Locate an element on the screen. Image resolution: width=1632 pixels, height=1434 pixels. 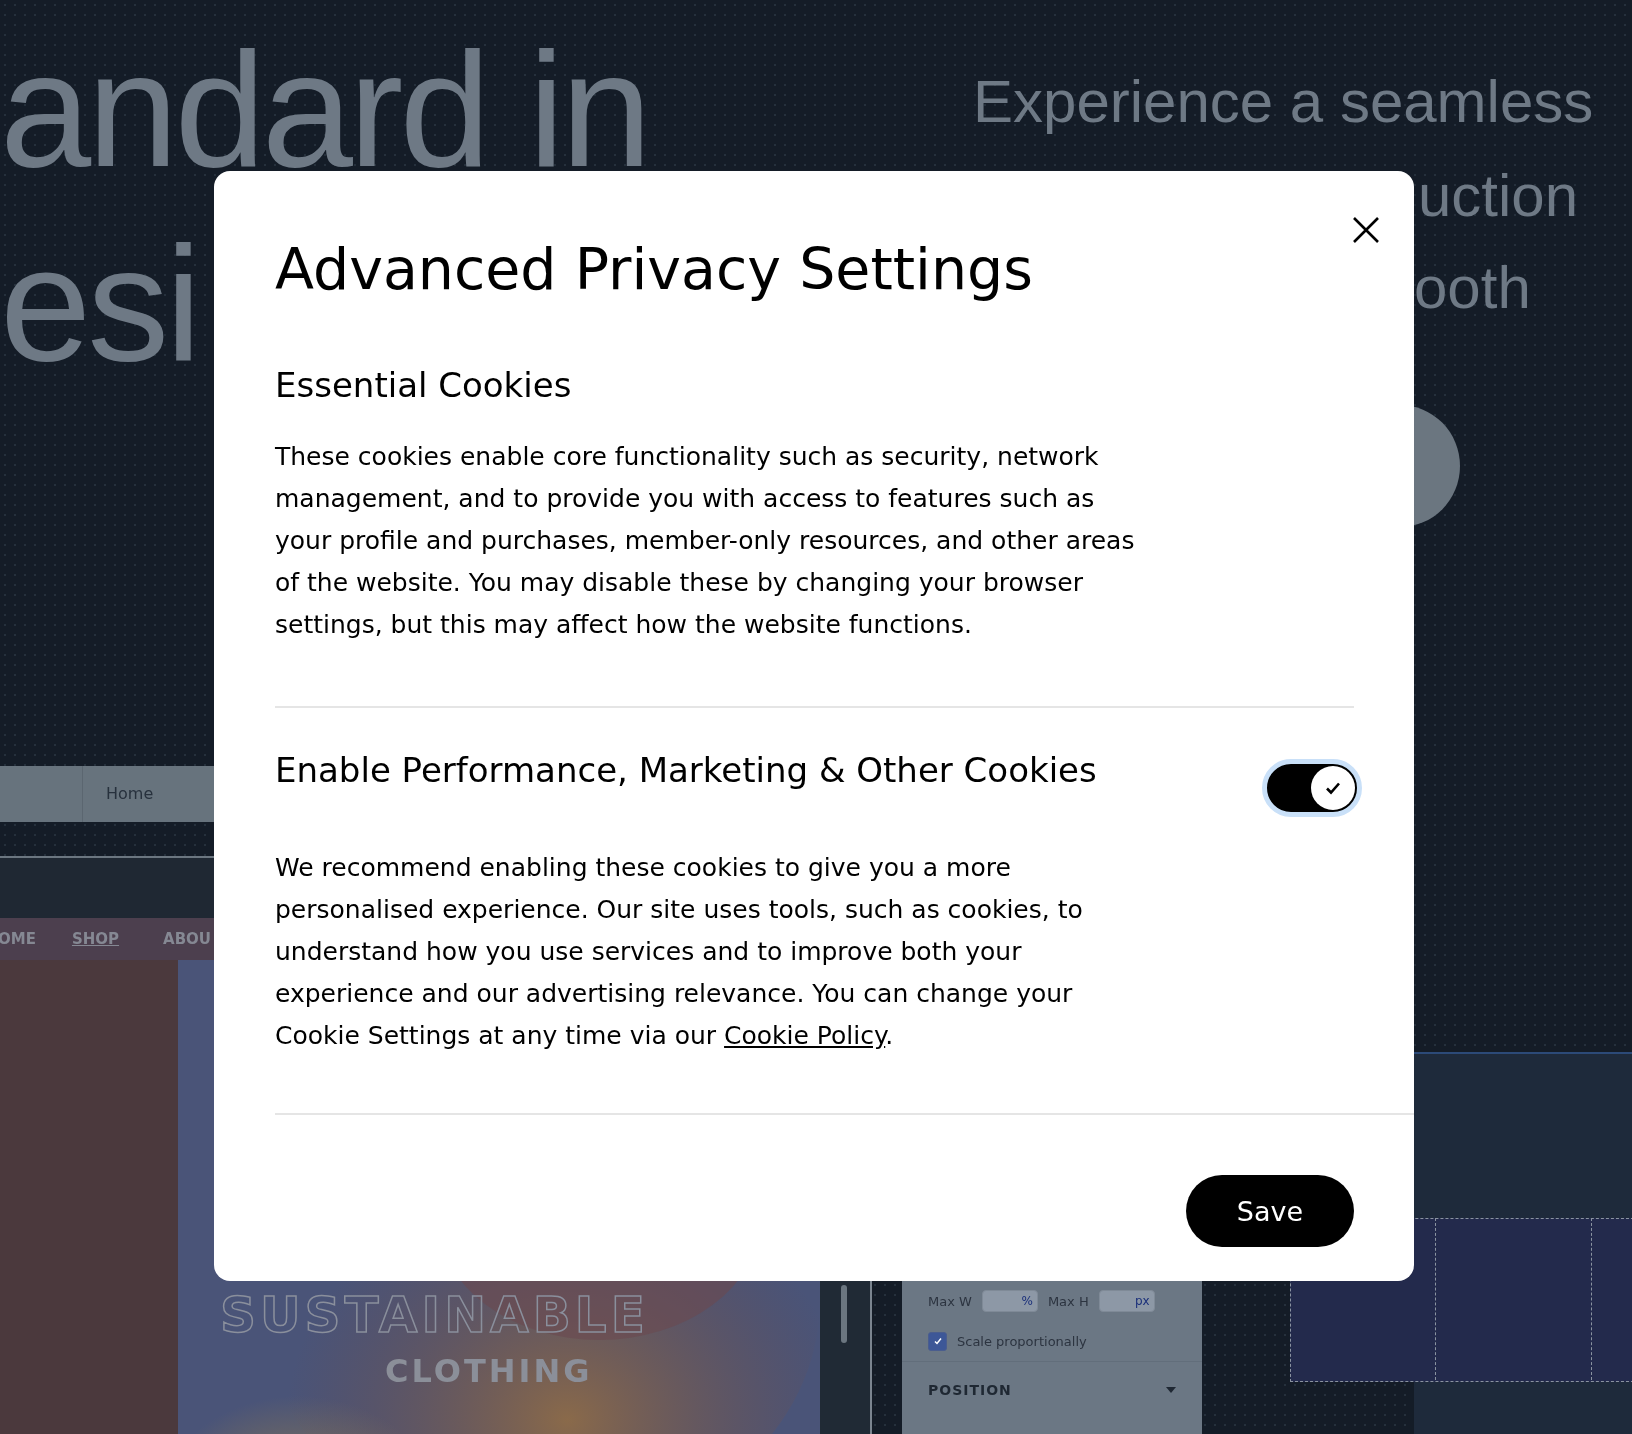
subtitle-text: Experience a seamless is located at coordinates (1283, 102).